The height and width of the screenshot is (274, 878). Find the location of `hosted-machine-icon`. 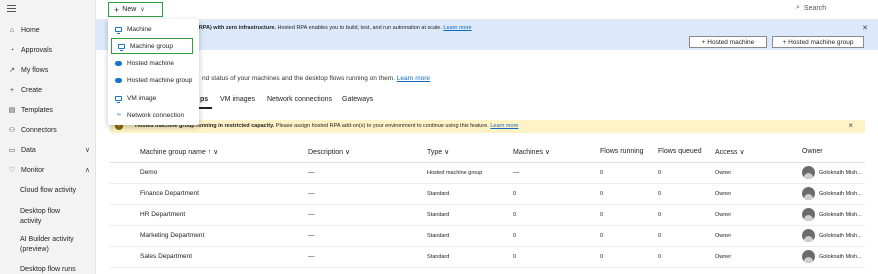

hosted-machine-icon is located at coordinates (118, 63).